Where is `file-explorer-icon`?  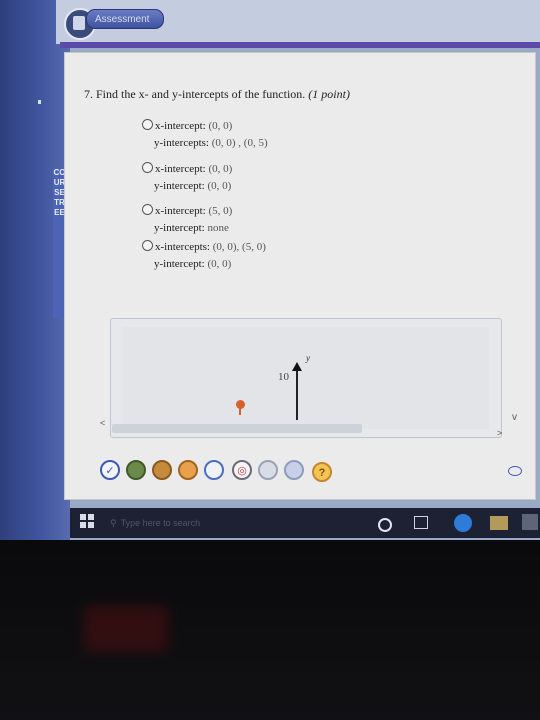 file-explorer-icon is located at coordinates (499, 523).